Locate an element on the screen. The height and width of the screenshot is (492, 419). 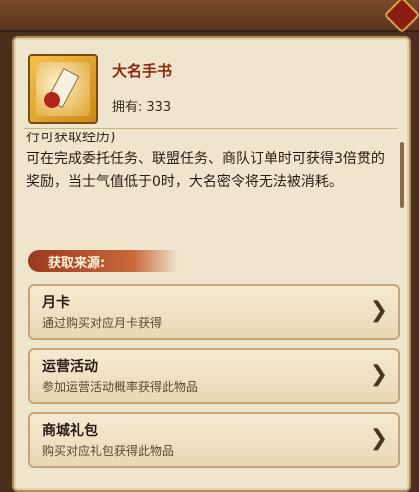
source-title: 商城礼包 is located at coordinates (70, 431).